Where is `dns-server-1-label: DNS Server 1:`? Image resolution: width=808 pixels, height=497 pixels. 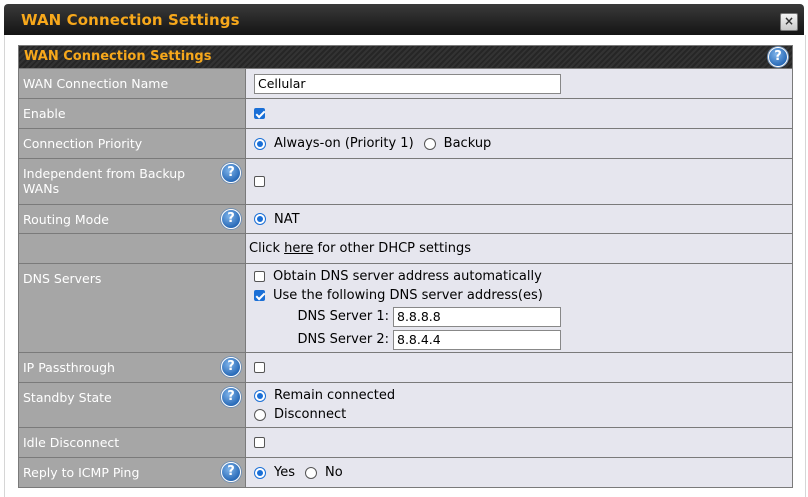 dns-server-1-label: DNS Server 1: is located at coordinates (343, 316).